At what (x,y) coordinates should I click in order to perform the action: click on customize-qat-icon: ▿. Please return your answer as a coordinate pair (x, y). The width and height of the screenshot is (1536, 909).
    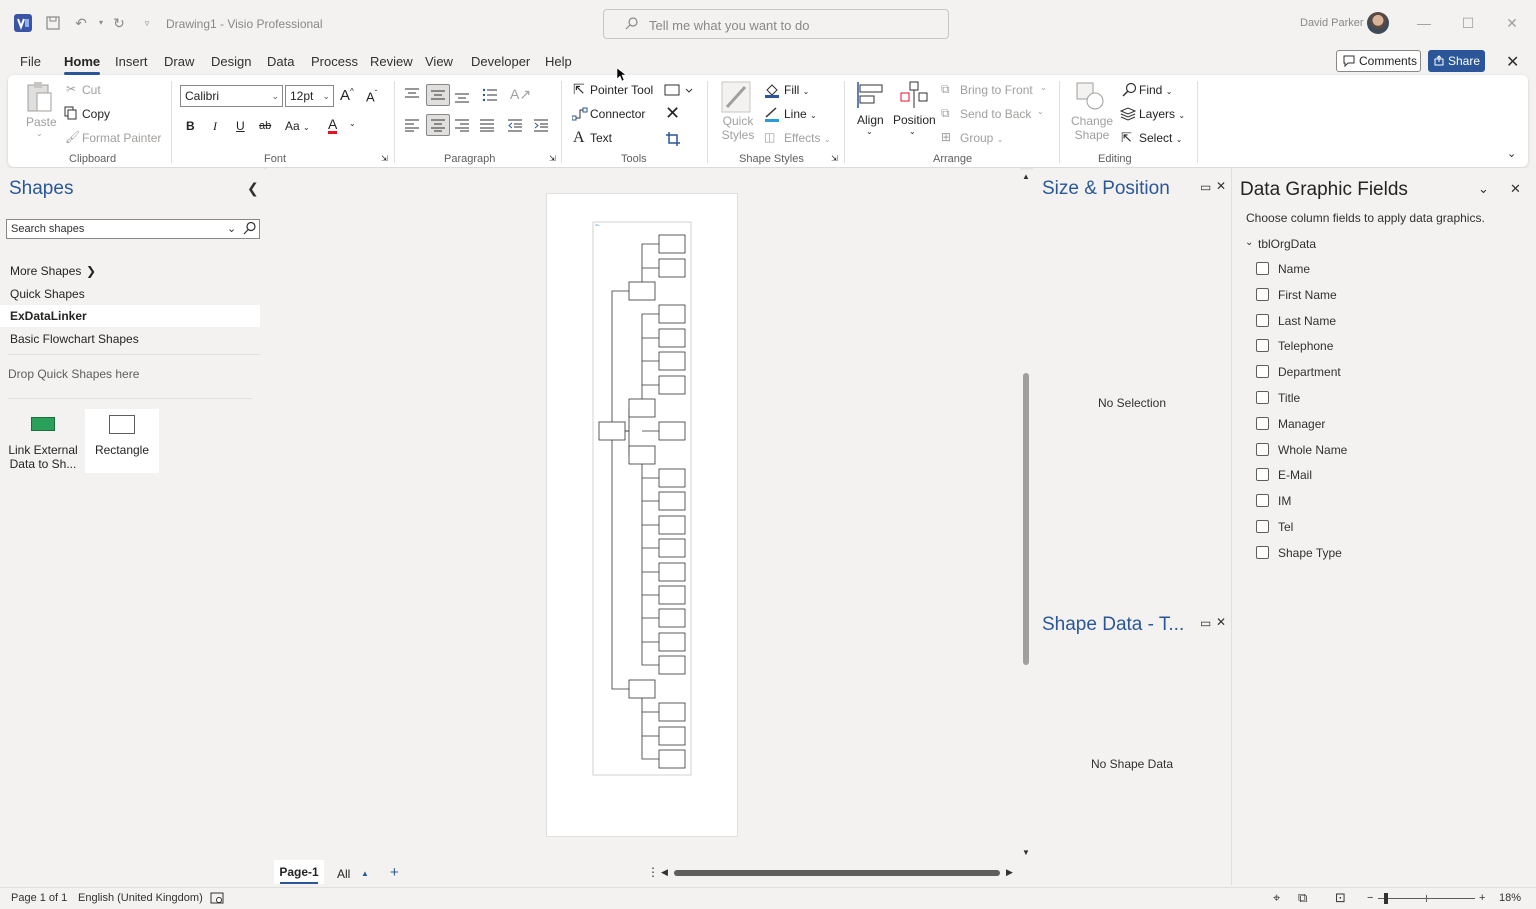
    Looking at the image, I should click on (147, 23).